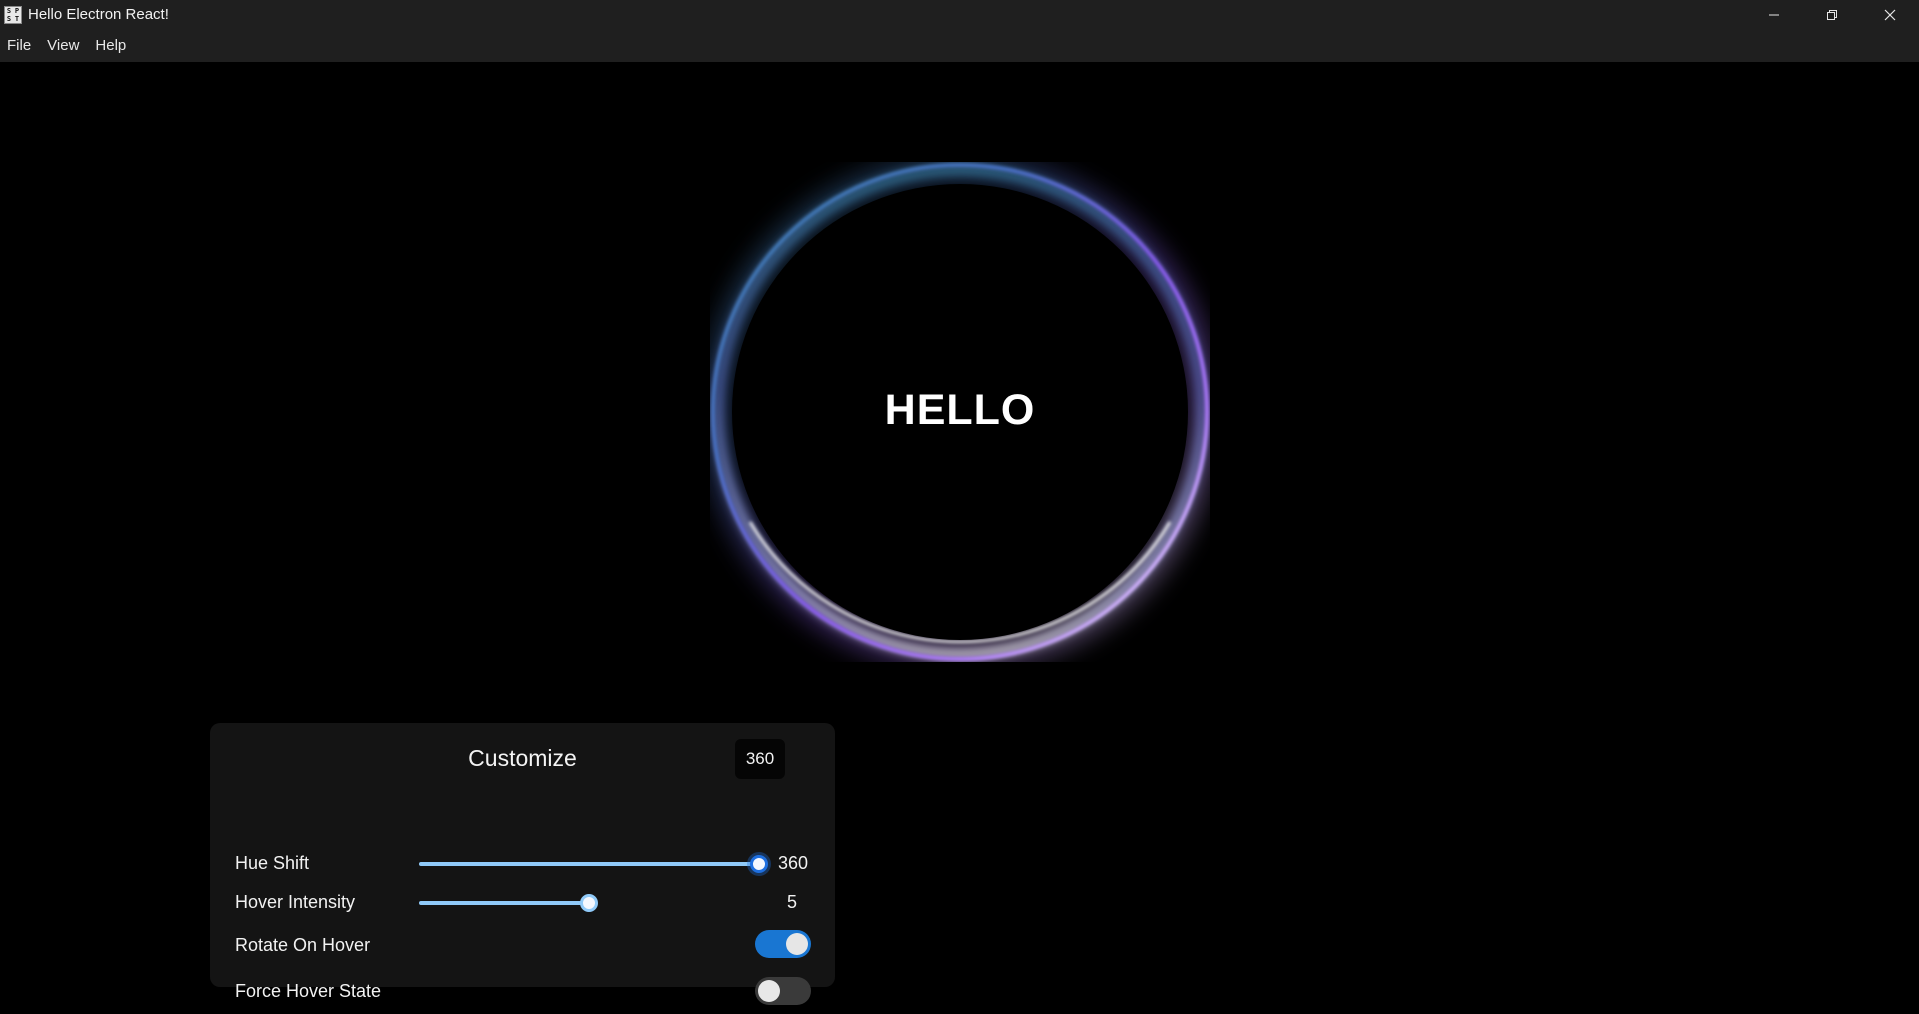 Image resolution: width=1919 pixels, height=1014 pixels. What do you see at coordinates (589, 903) in the screenshot?
I see `hover-intensity-thumb` at bounding box center [589, 903].